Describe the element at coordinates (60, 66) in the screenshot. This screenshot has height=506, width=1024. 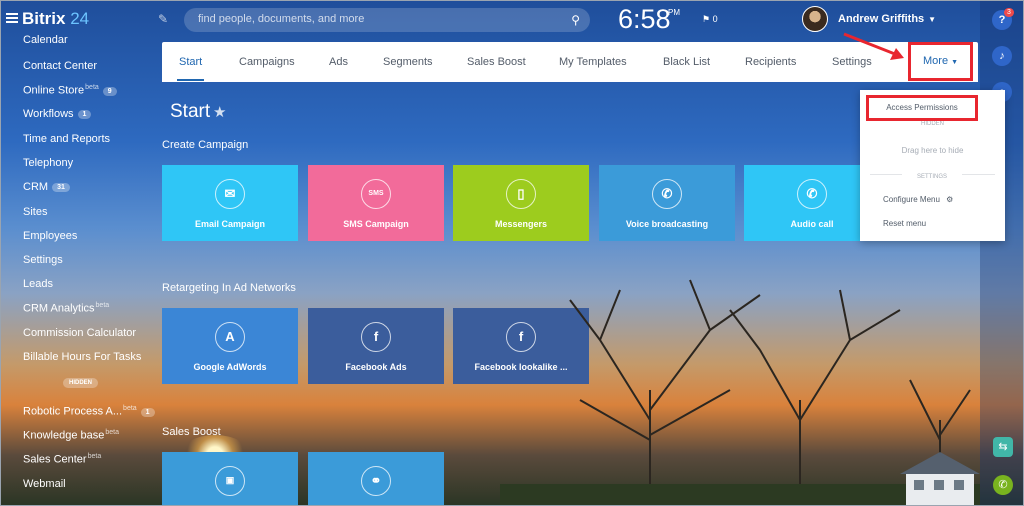
I see `sidebar-item-contact-center: Contact Center` at that location.